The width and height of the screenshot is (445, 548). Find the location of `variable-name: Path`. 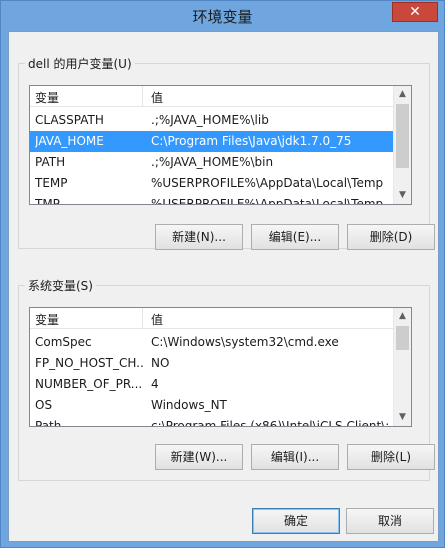

variable-name: Path is located at coordinates (48, 423).